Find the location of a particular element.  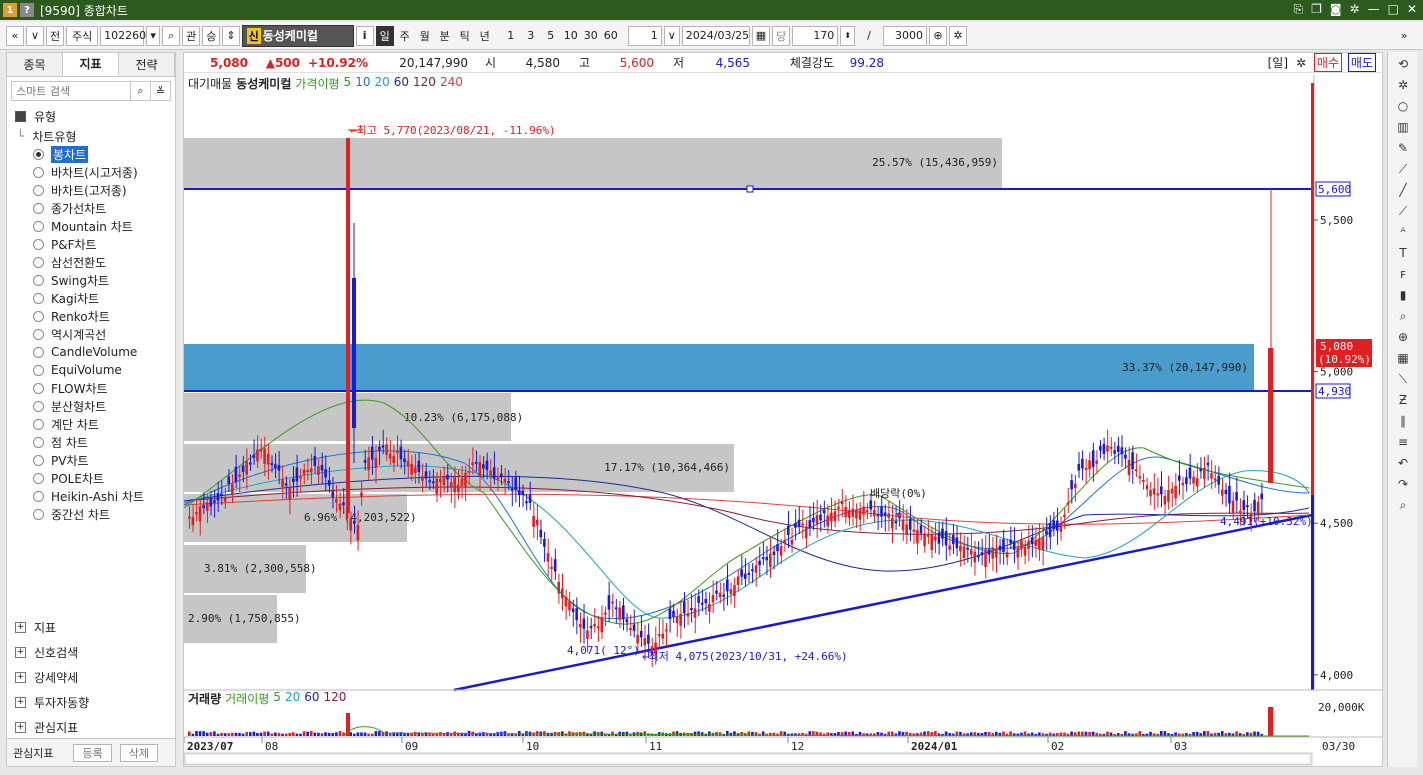

chart-type-item: Swing차트 is located at coordinates (91, 280).